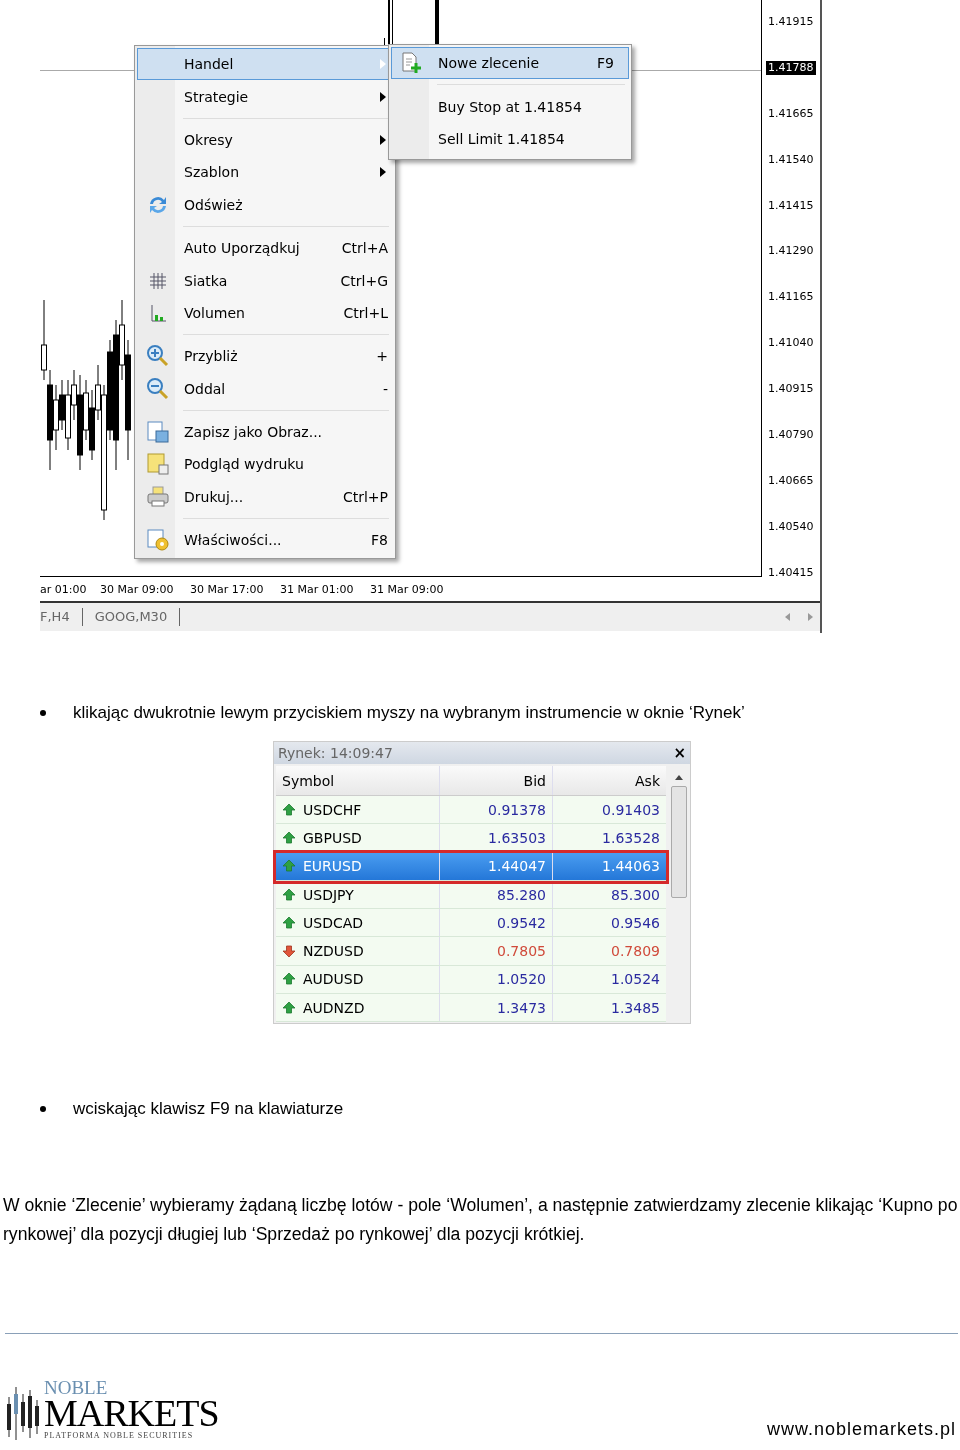 Image resolution: width=960 pixels, height=1450 pixels. Describe the element at coordinates (265, 204) in the screenshot. I see `menu-item: Odśwież` at that location.